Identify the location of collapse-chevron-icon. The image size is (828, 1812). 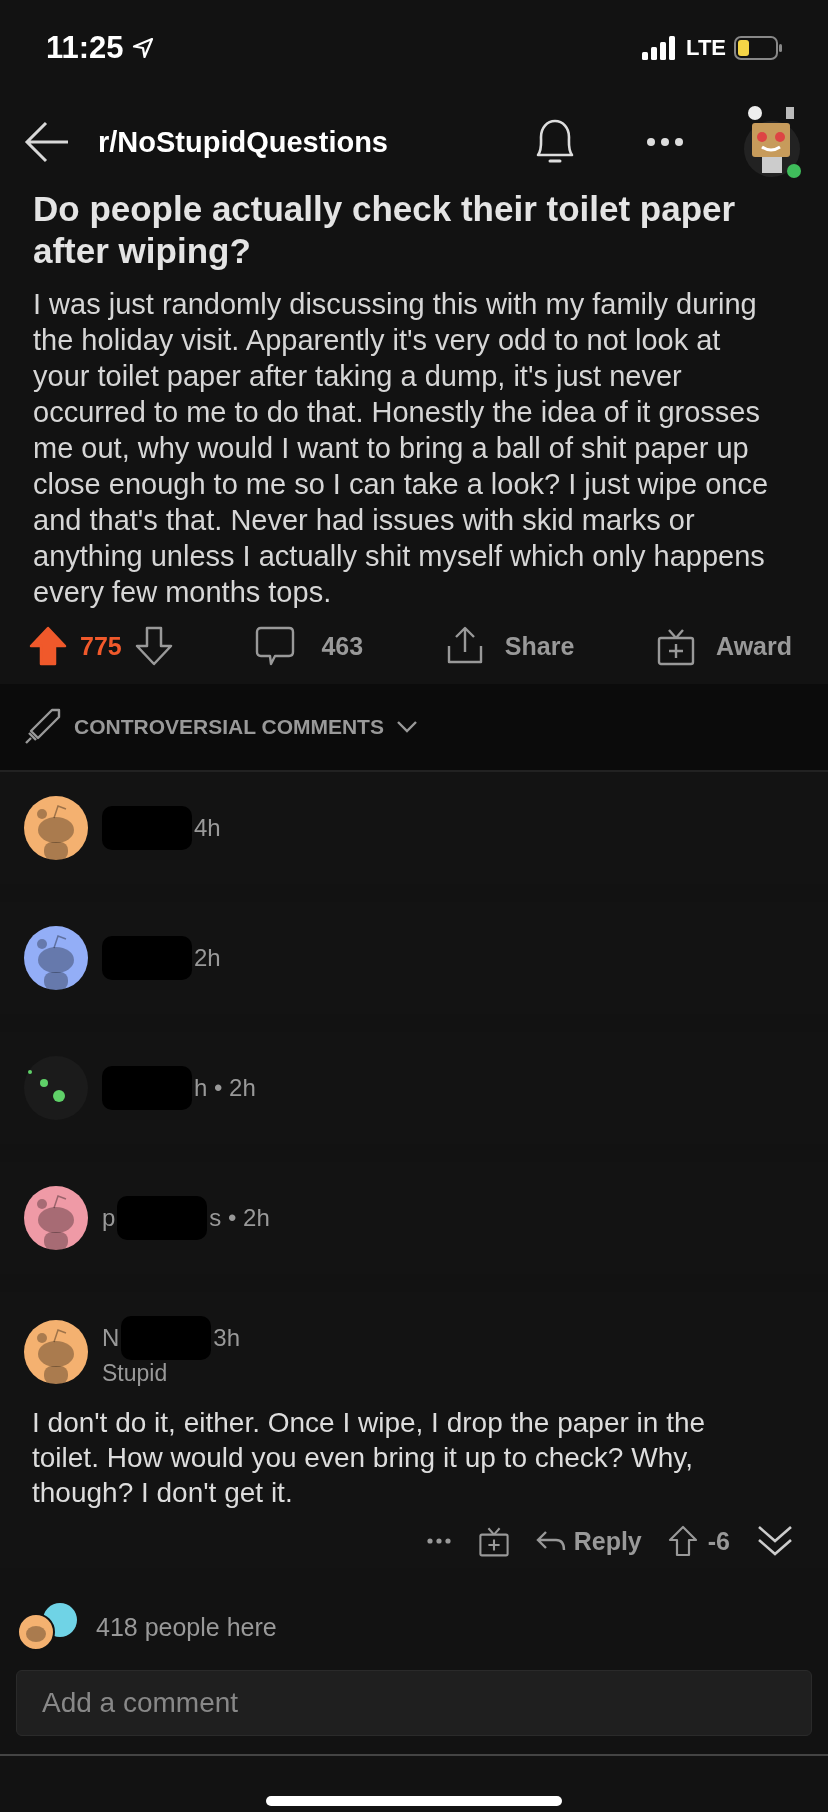
(775, 1541).